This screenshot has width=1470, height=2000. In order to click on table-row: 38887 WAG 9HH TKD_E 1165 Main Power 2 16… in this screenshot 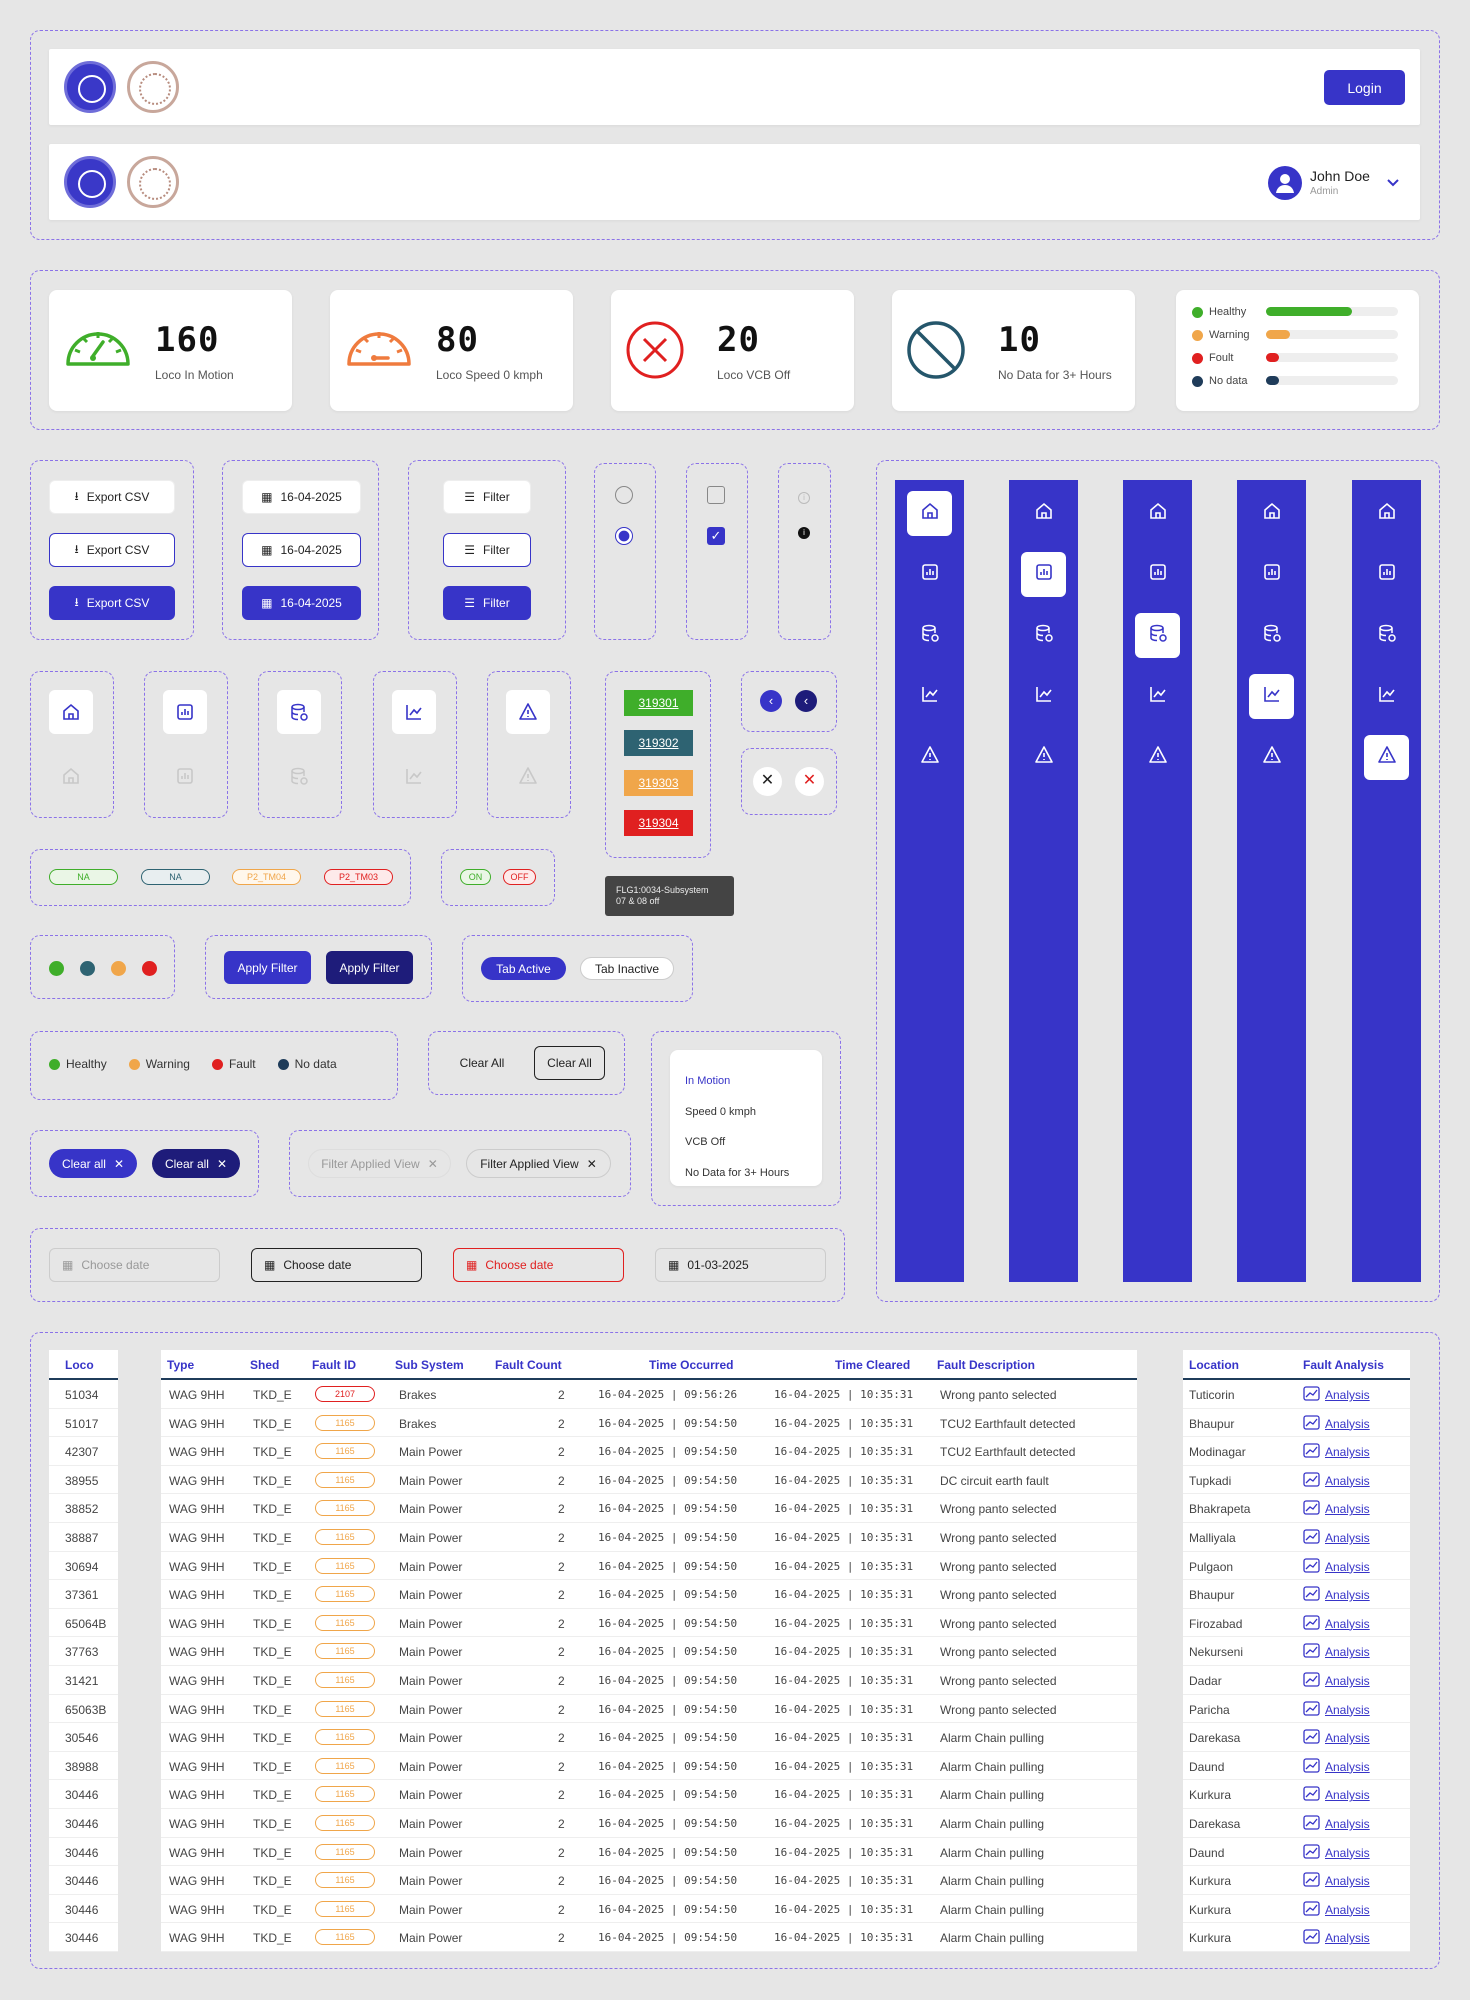, I will do `click(729, 1537)`.